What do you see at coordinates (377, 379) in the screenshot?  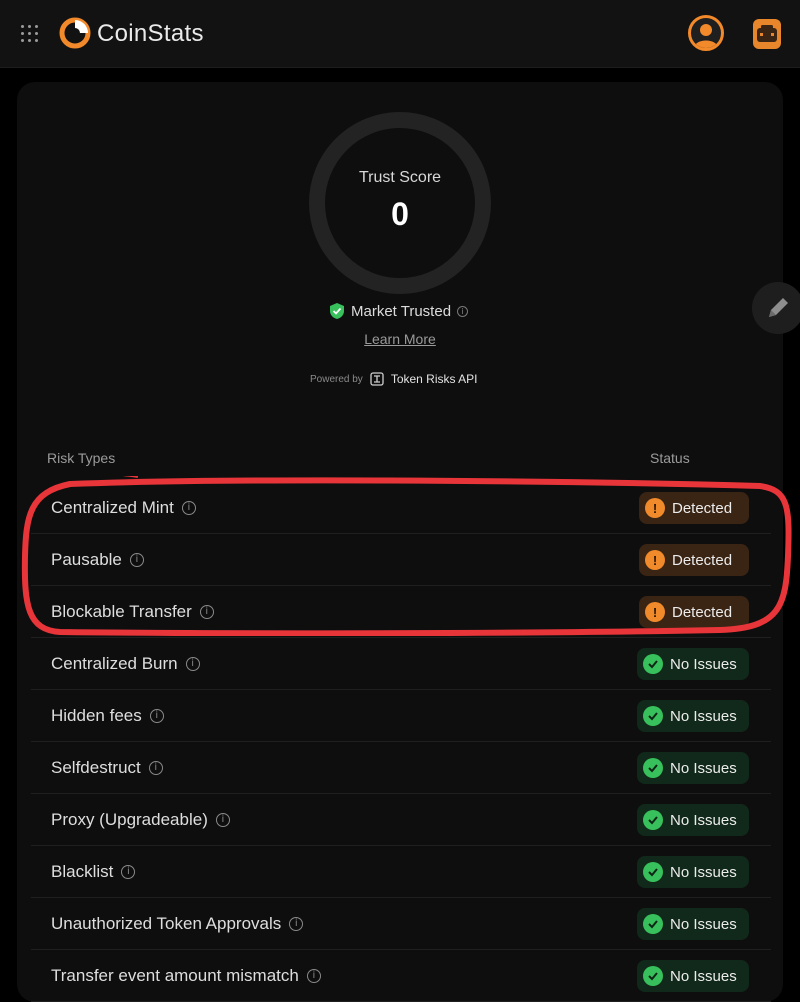 I see `token-risks-api-logo-icon` at bounding box center [377, 379].